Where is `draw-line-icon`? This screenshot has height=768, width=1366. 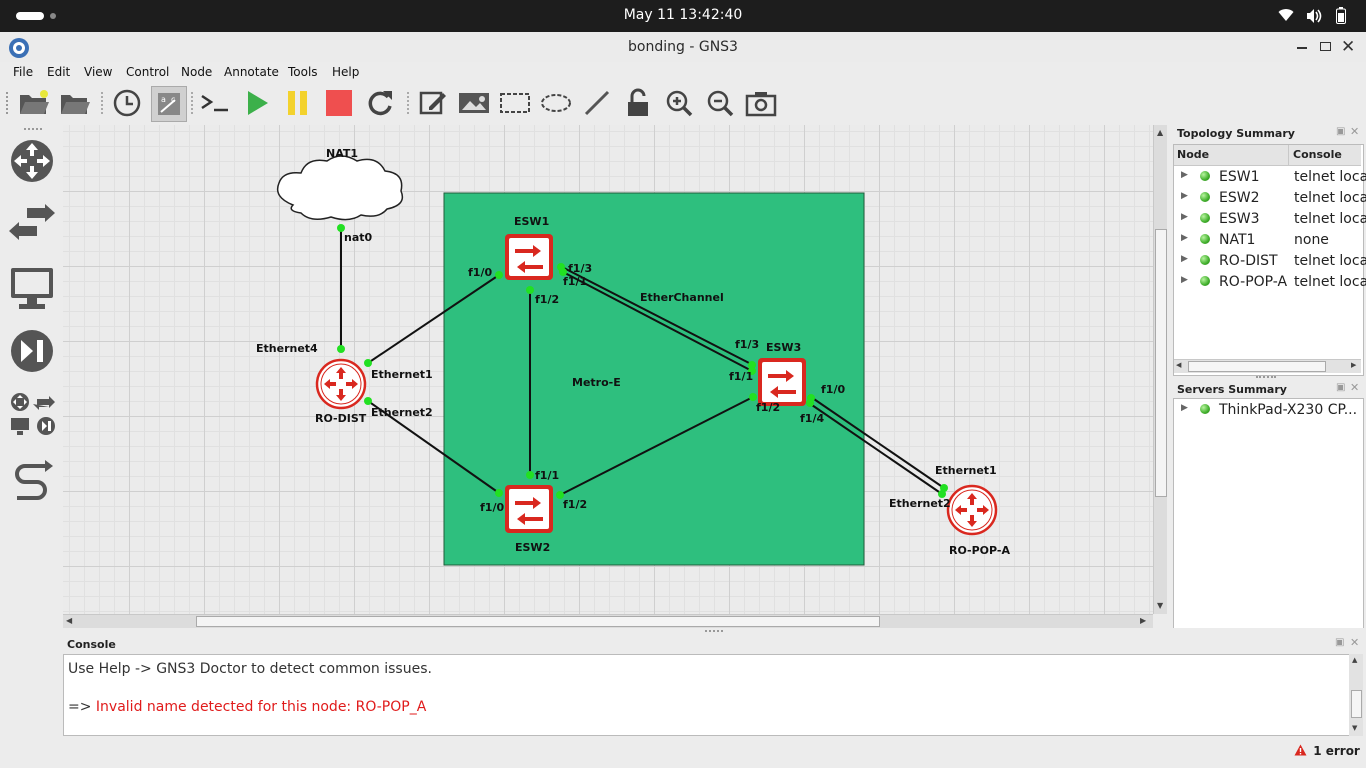
draw-line-icon is located at coordinates (597, 103).